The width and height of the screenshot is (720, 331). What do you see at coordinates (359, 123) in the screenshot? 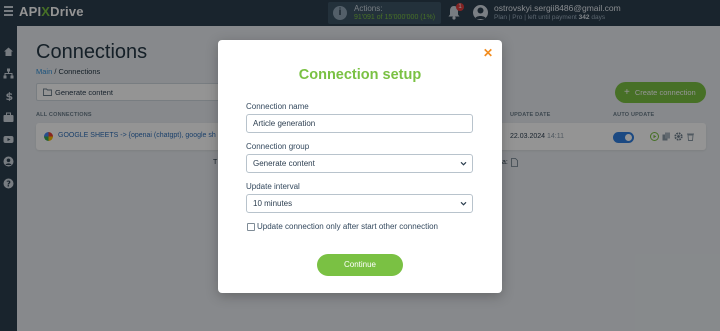
I see `connection-name-input: Article generation` at bounding box center [359, 123].